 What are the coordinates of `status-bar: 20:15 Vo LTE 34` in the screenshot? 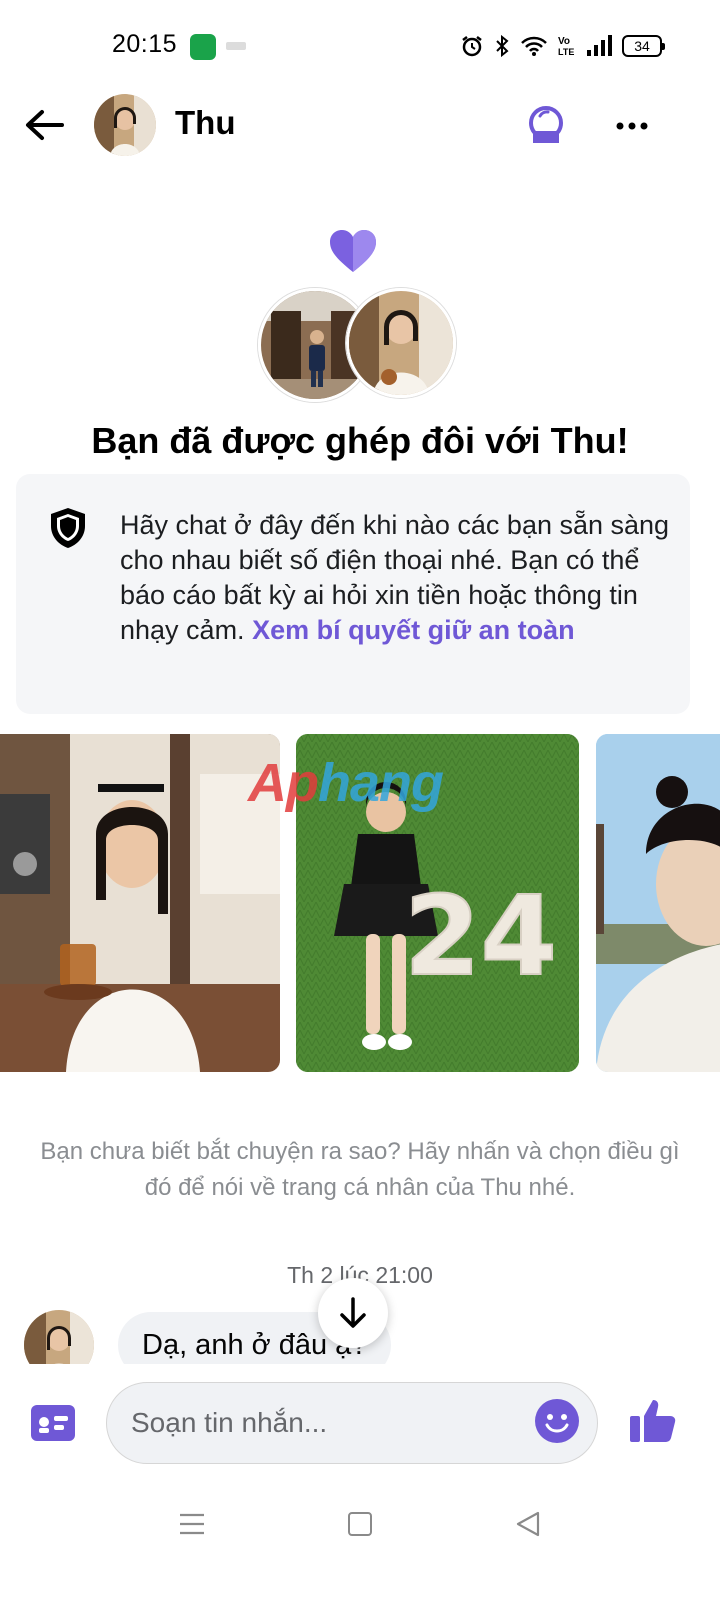 It's located at (360, 48).